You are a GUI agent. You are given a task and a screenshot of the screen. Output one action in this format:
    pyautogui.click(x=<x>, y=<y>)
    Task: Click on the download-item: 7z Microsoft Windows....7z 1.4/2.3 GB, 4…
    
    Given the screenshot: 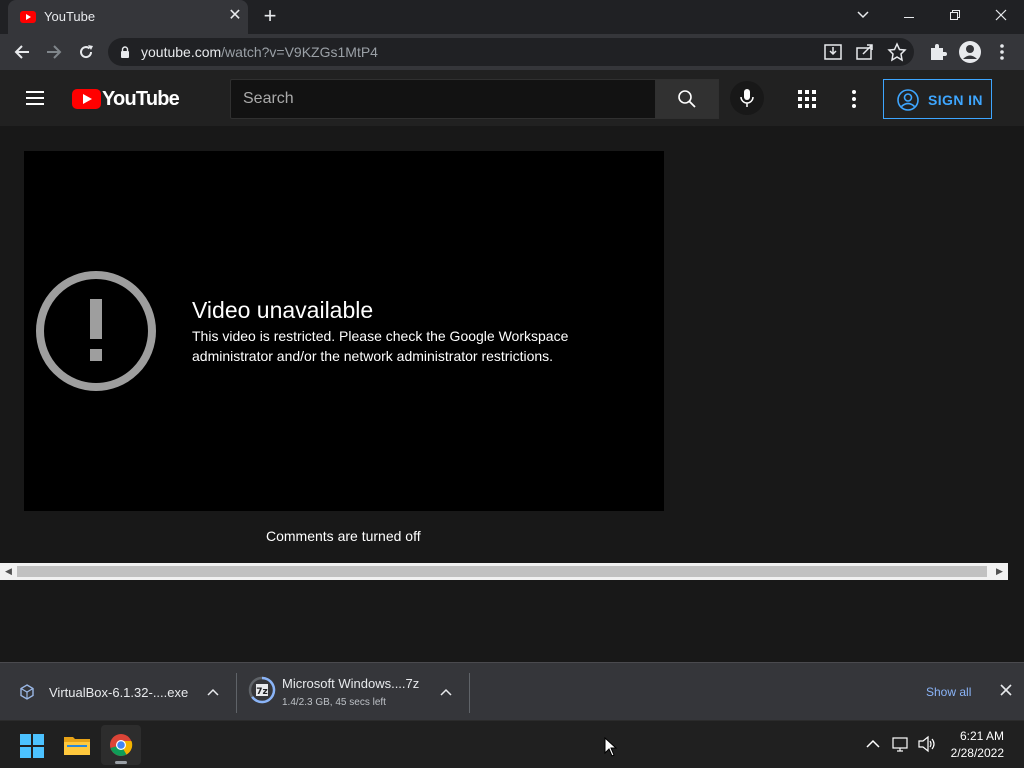 What is the action you would take?
    pyautogui.click(x=353, y=692)
    